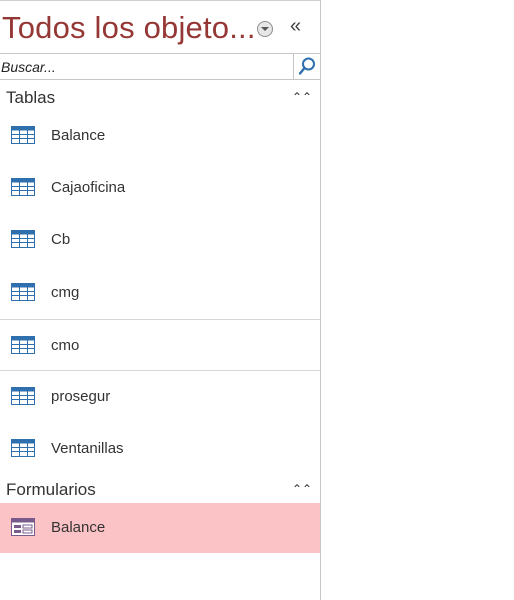 This screenshot has width=514, height=600. Describe the element at coordinates (160, 293) in the screenshot. I see `nav-item-table: cmg` at that location.